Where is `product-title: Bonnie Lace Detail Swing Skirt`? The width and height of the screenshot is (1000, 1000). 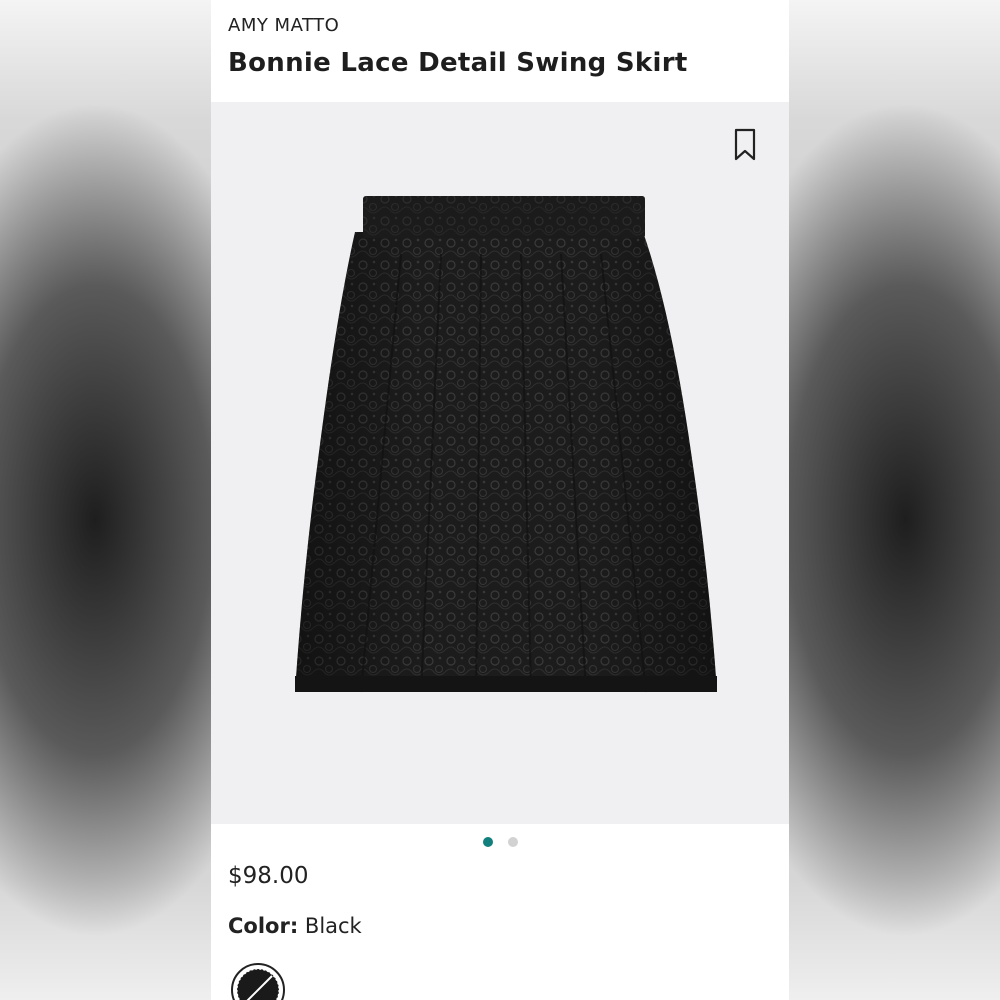
product-title: Bonnie Lace Detail Swing Skirt is located at coordinates (458, 63).